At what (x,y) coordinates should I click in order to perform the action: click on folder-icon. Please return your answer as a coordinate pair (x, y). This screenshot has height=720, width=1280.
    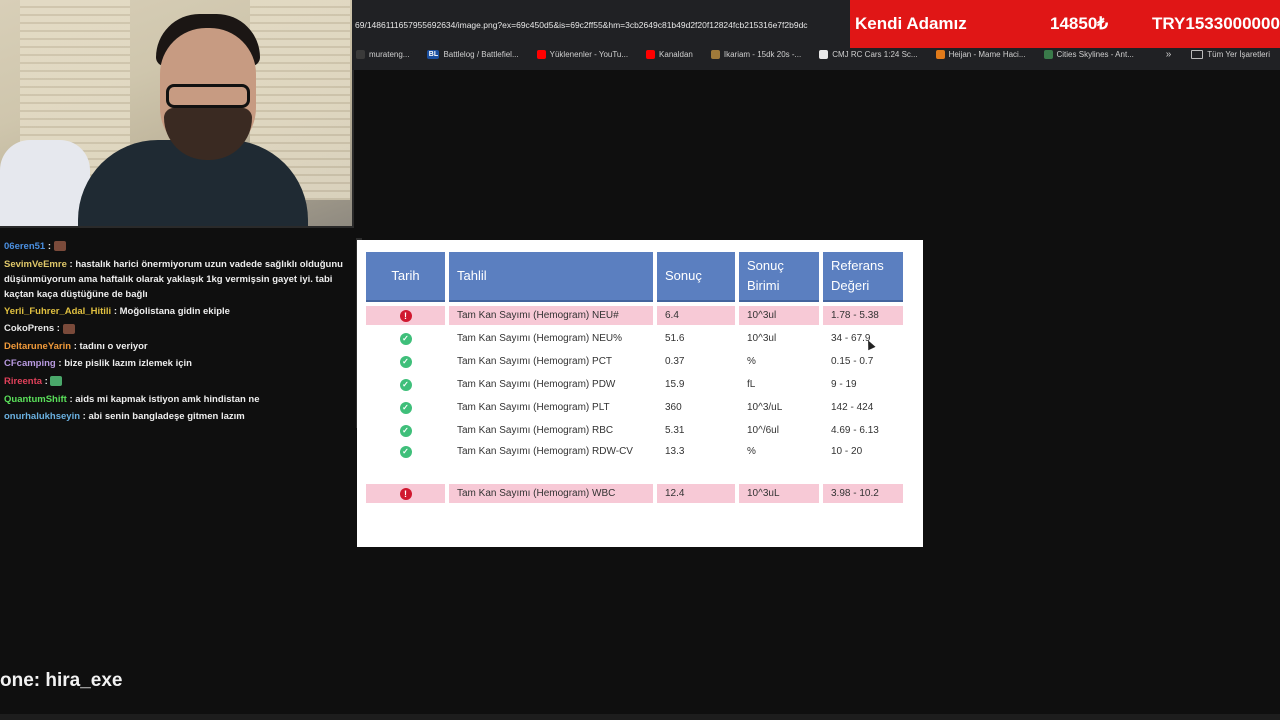
    Looking at the image, I should click on (1197, 54).